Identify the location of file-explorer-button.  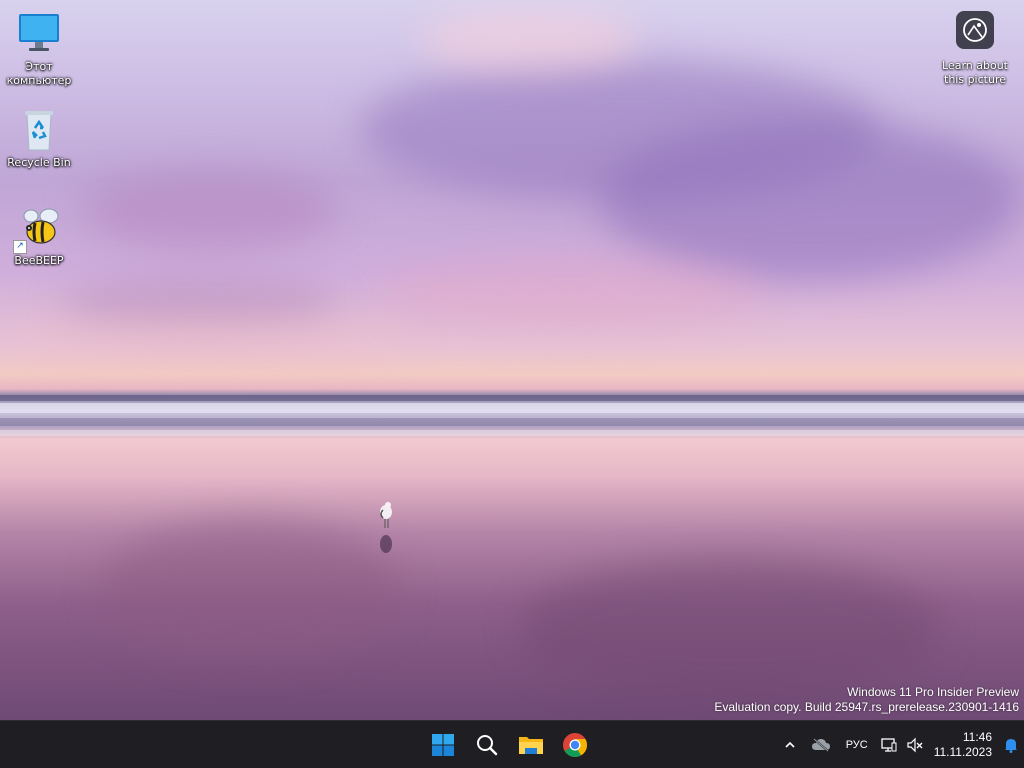
(531, 745).